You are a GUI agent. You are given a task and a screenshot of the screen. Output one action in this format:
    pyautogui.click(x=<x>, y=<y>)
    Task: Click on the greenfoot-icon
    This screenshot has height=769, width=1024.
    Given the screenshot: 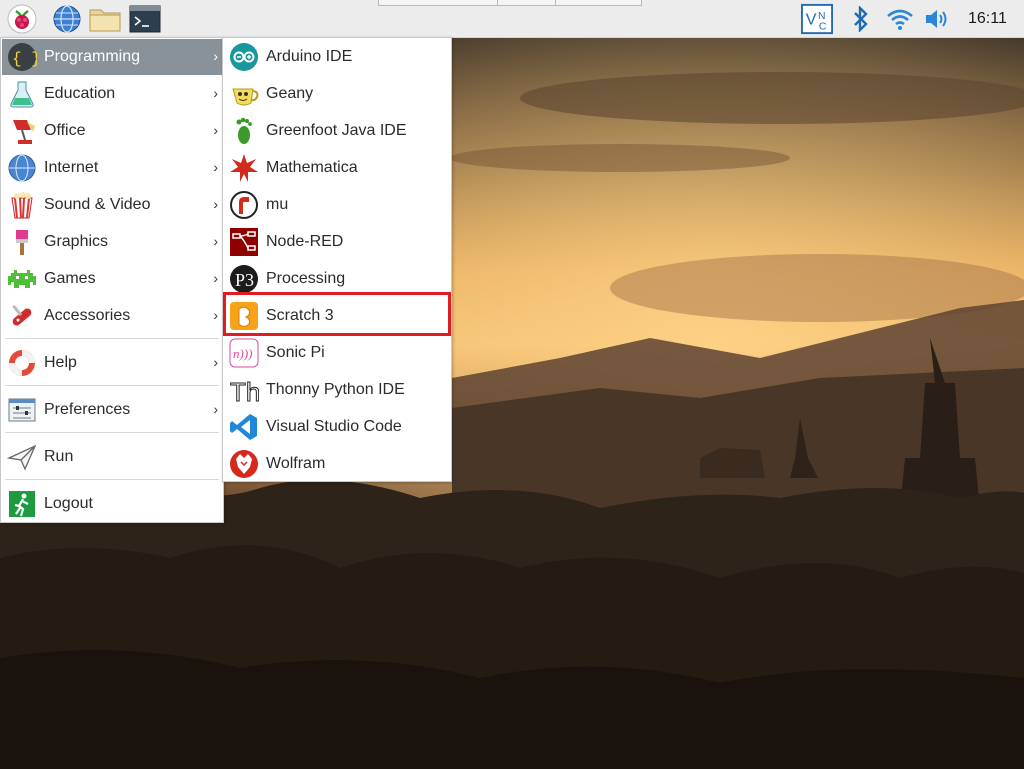 What is the action you would take?
    pyautogui.click(x=244, y=131)
    